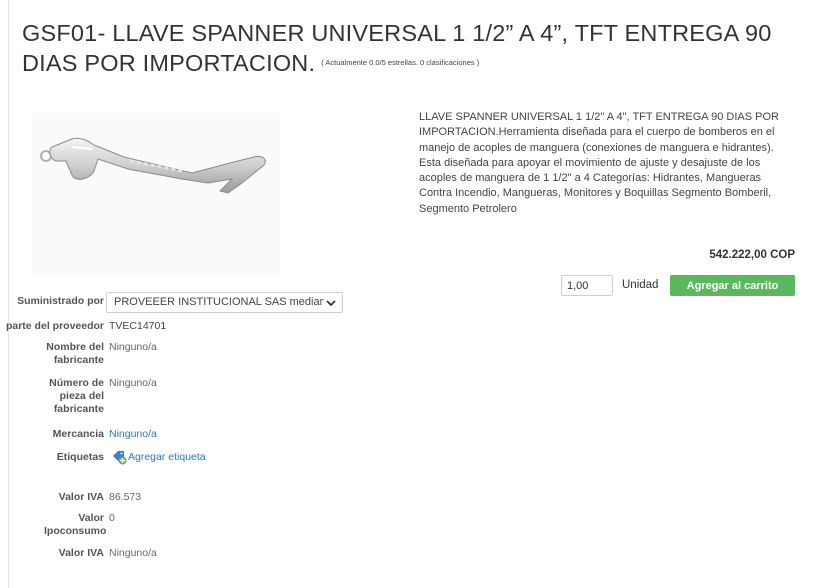  What do you see at coordinates (75, 524) in the screenshot?
I see `ipoconsumo-label: Valor Ipoconsumo` at bounding box center [75, 524].